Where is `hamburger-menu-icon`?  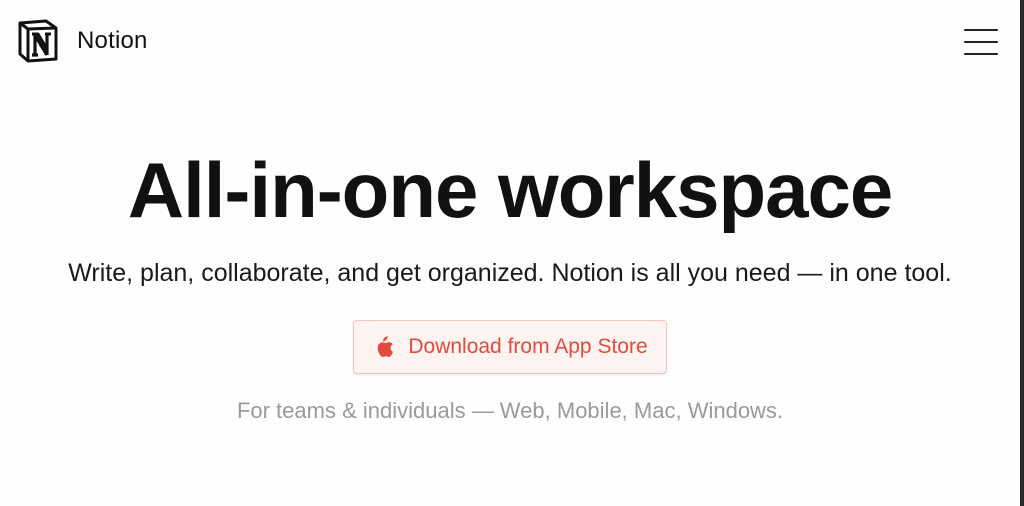
hamburger-menu-icon is located at coordinates (981, 42).